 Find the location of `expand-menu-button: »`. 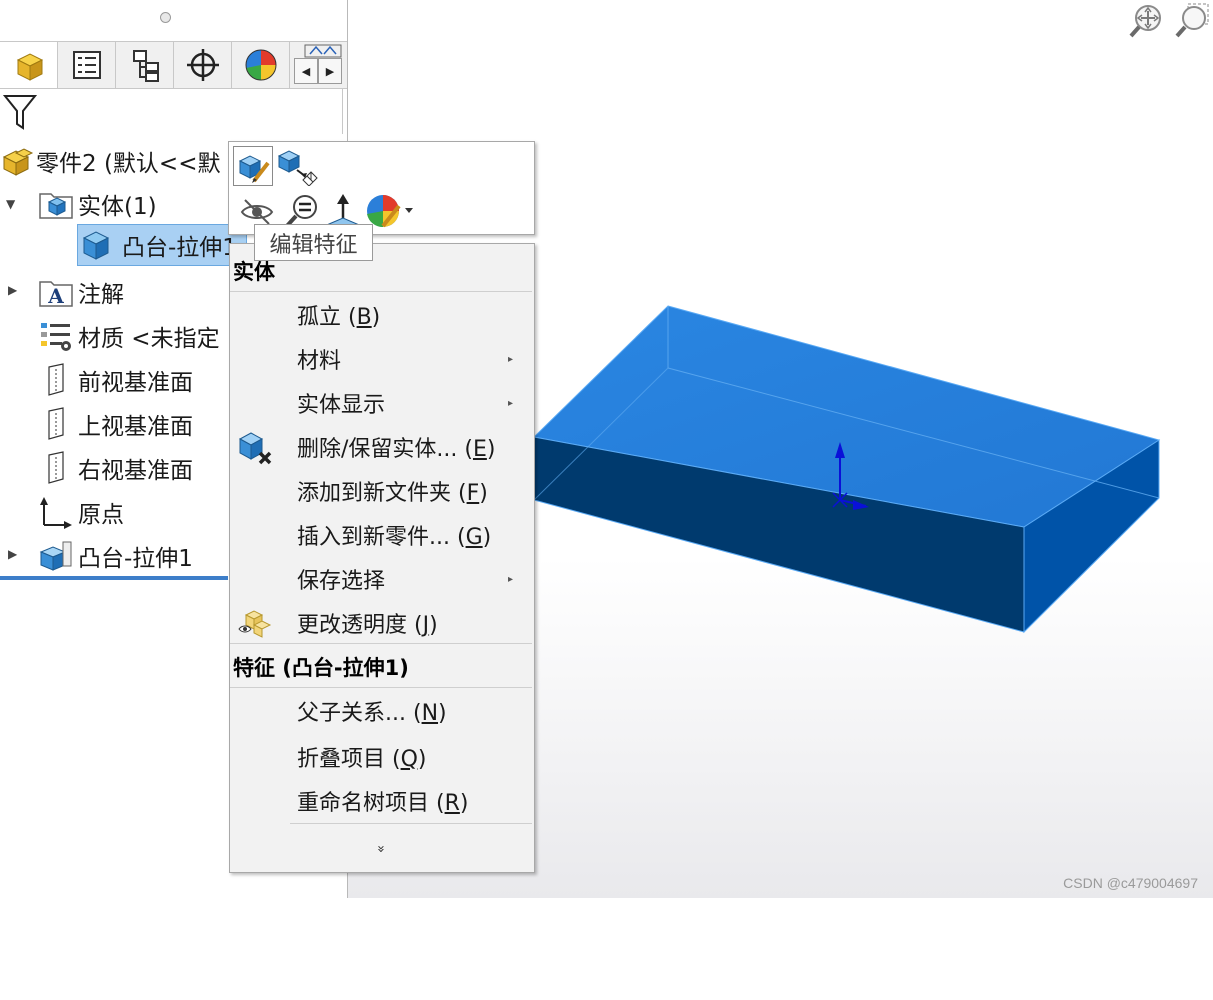

expand-menu-button: » is located at coordinates (381, 849).